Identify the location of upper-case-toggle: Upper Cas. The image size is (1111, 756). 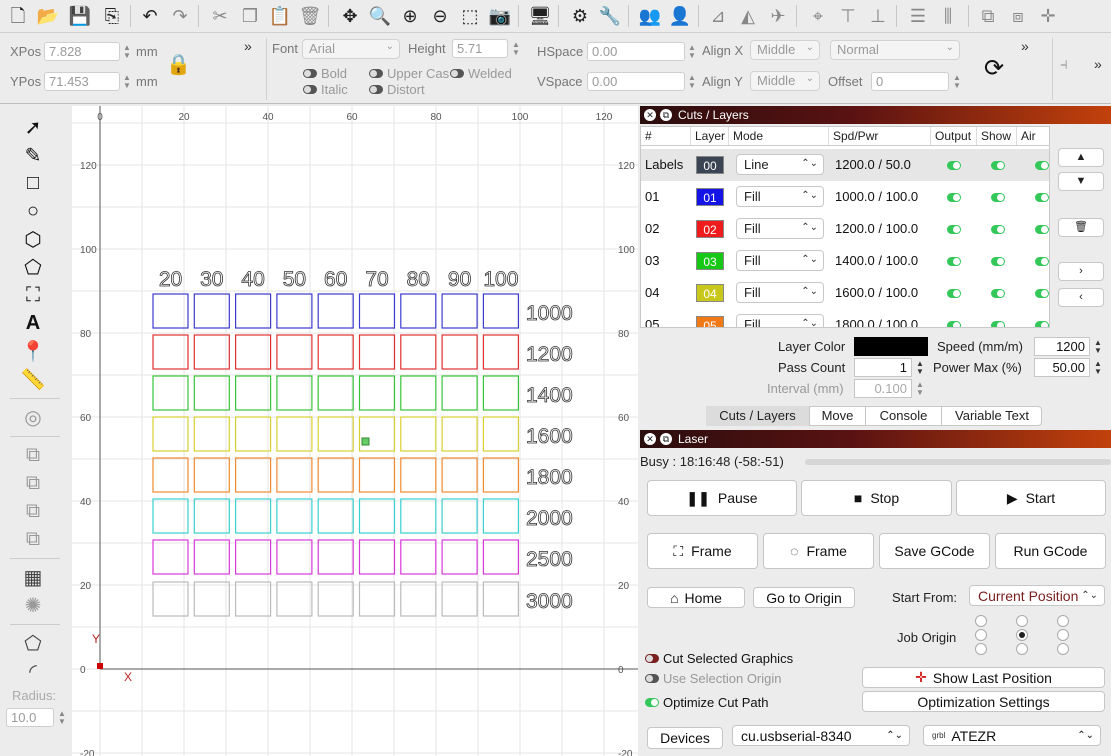
(409, 73).